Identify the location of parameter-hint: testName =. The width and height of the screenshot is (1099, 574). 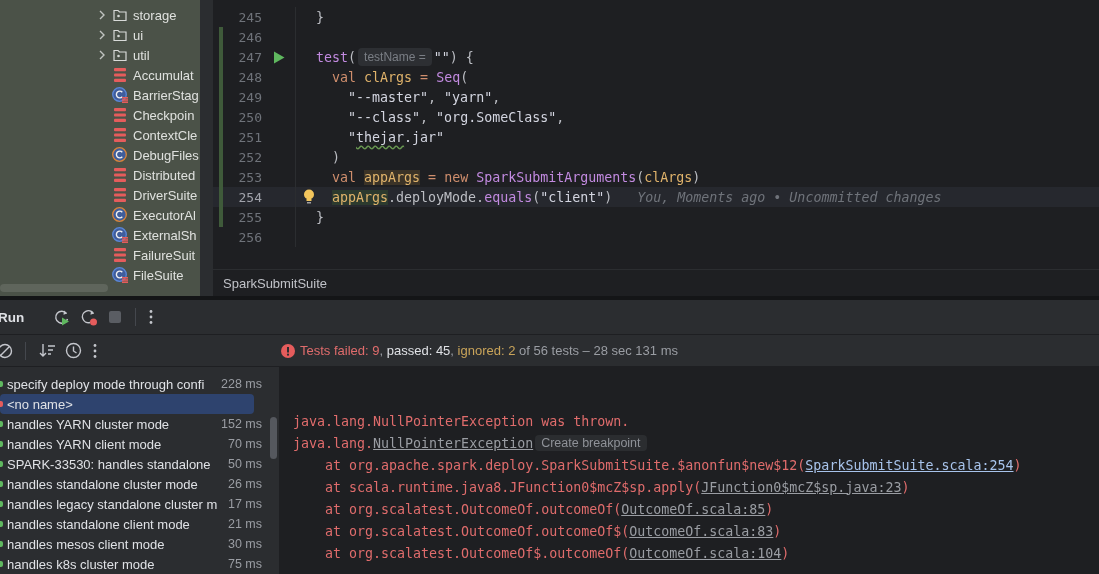
(395, 57).